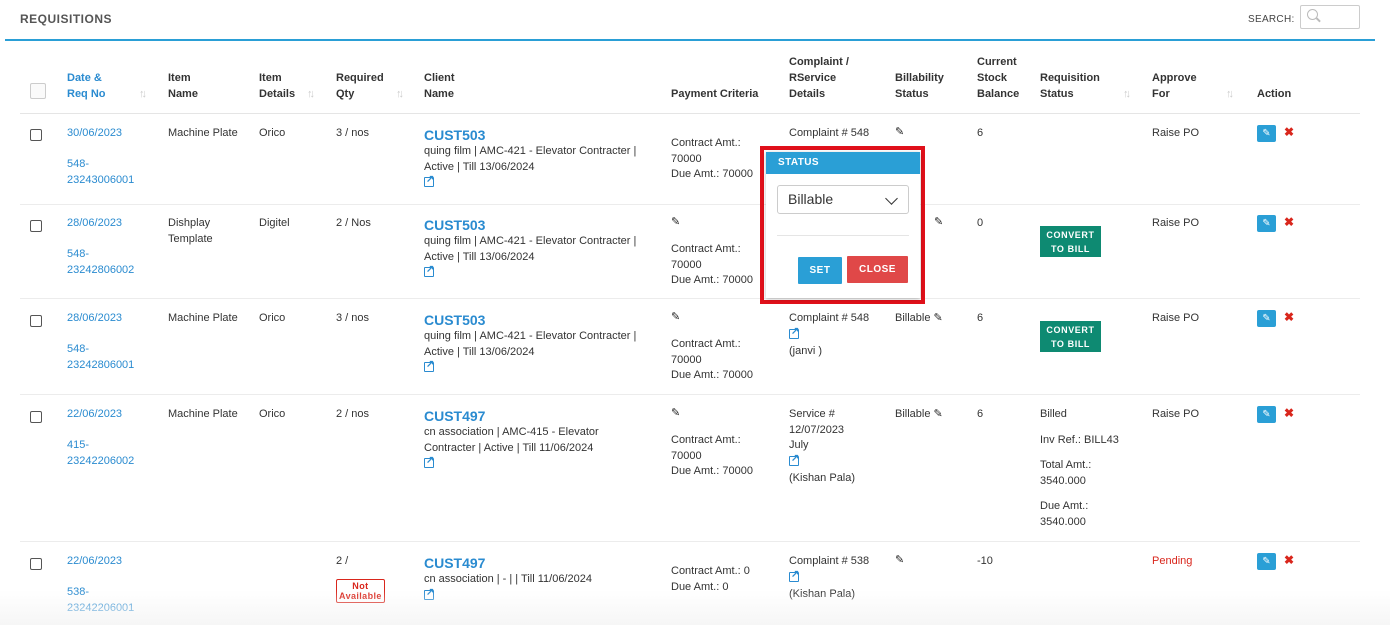 This screenshot has width=1390, height=625. Describe the element at coordinates (342, 561) in the screenshot. I see `row-qty: 2 /` at that location.